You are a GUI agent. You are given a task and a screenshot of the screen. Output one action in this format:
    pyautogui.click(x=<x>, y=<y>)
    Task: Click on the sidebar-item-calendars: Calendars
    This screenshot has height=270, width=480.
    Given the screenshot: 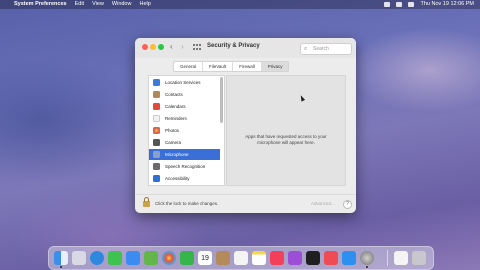 What is the action you would take?
    pyautogui.click(x=184, y=106)
    